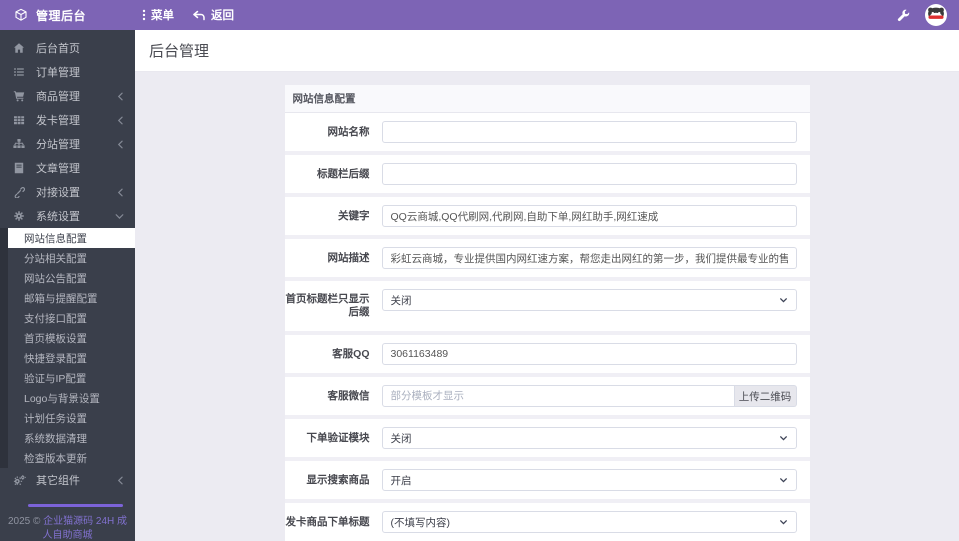 This screenshot has height=541, width=959. I want to click on submenu-item-logo-background-config: Logo与背景设置, so click(71, 398).